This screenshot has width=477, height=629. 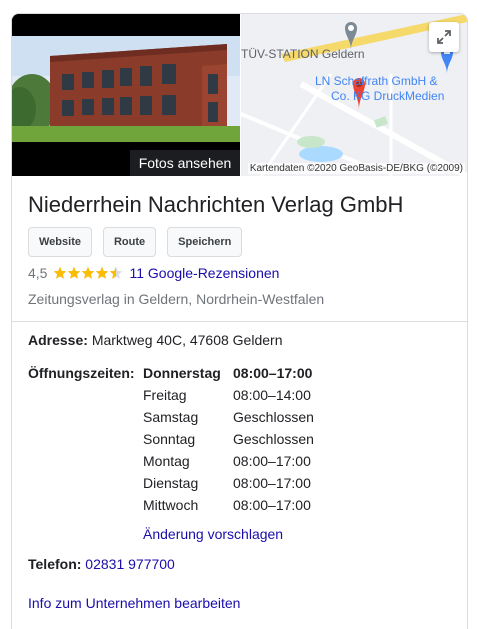 I want to click on expand-icon, so click(x=444, y=37).